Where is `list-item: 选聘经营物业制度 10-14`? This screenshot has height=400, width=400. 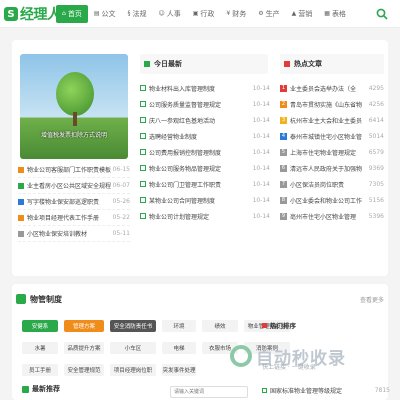 list-item: 选聘经营物业制度 10-14 is located at coordinates (205, 136).